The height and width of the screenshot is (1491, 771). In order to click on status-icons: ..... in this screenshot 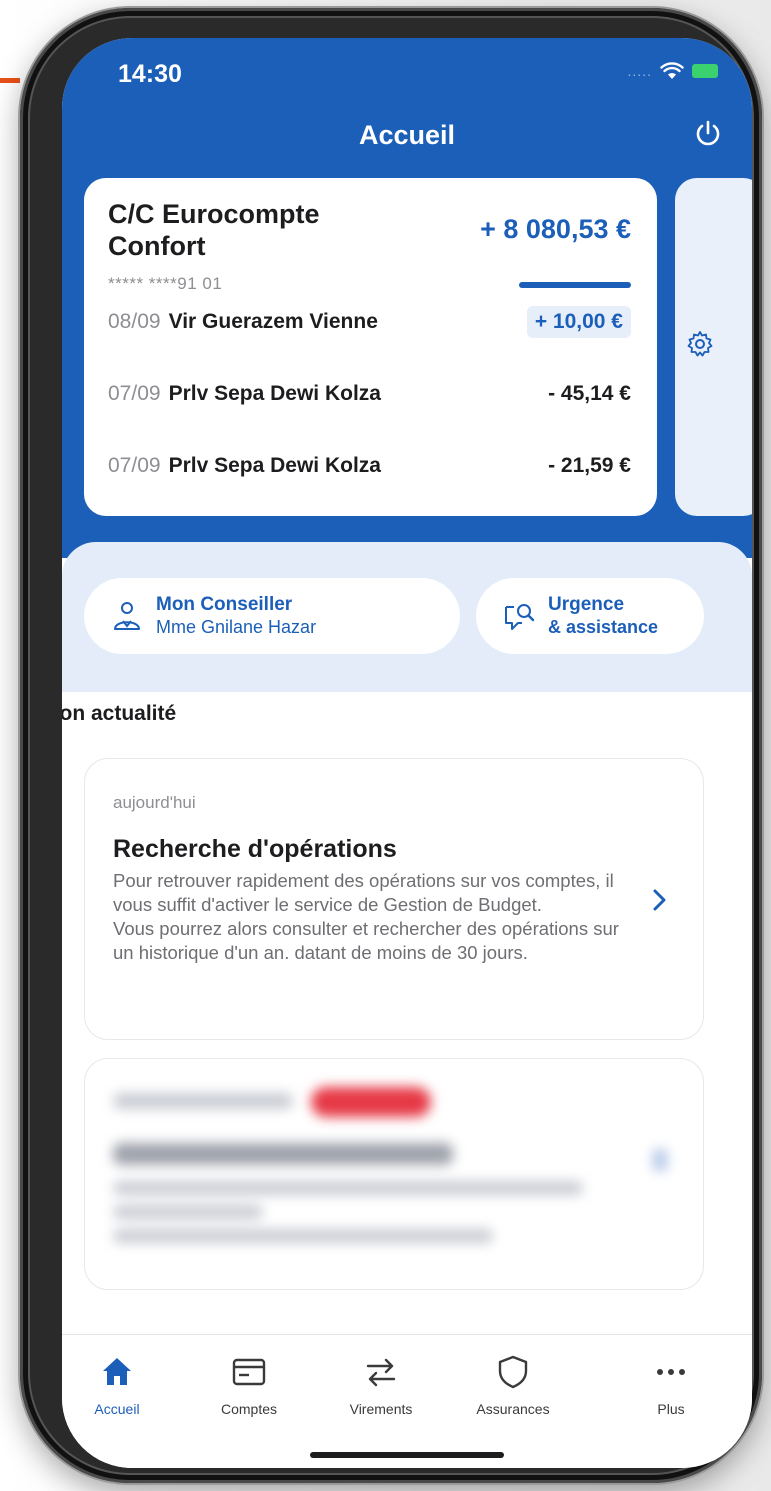, I will do `click(673, 71)`.